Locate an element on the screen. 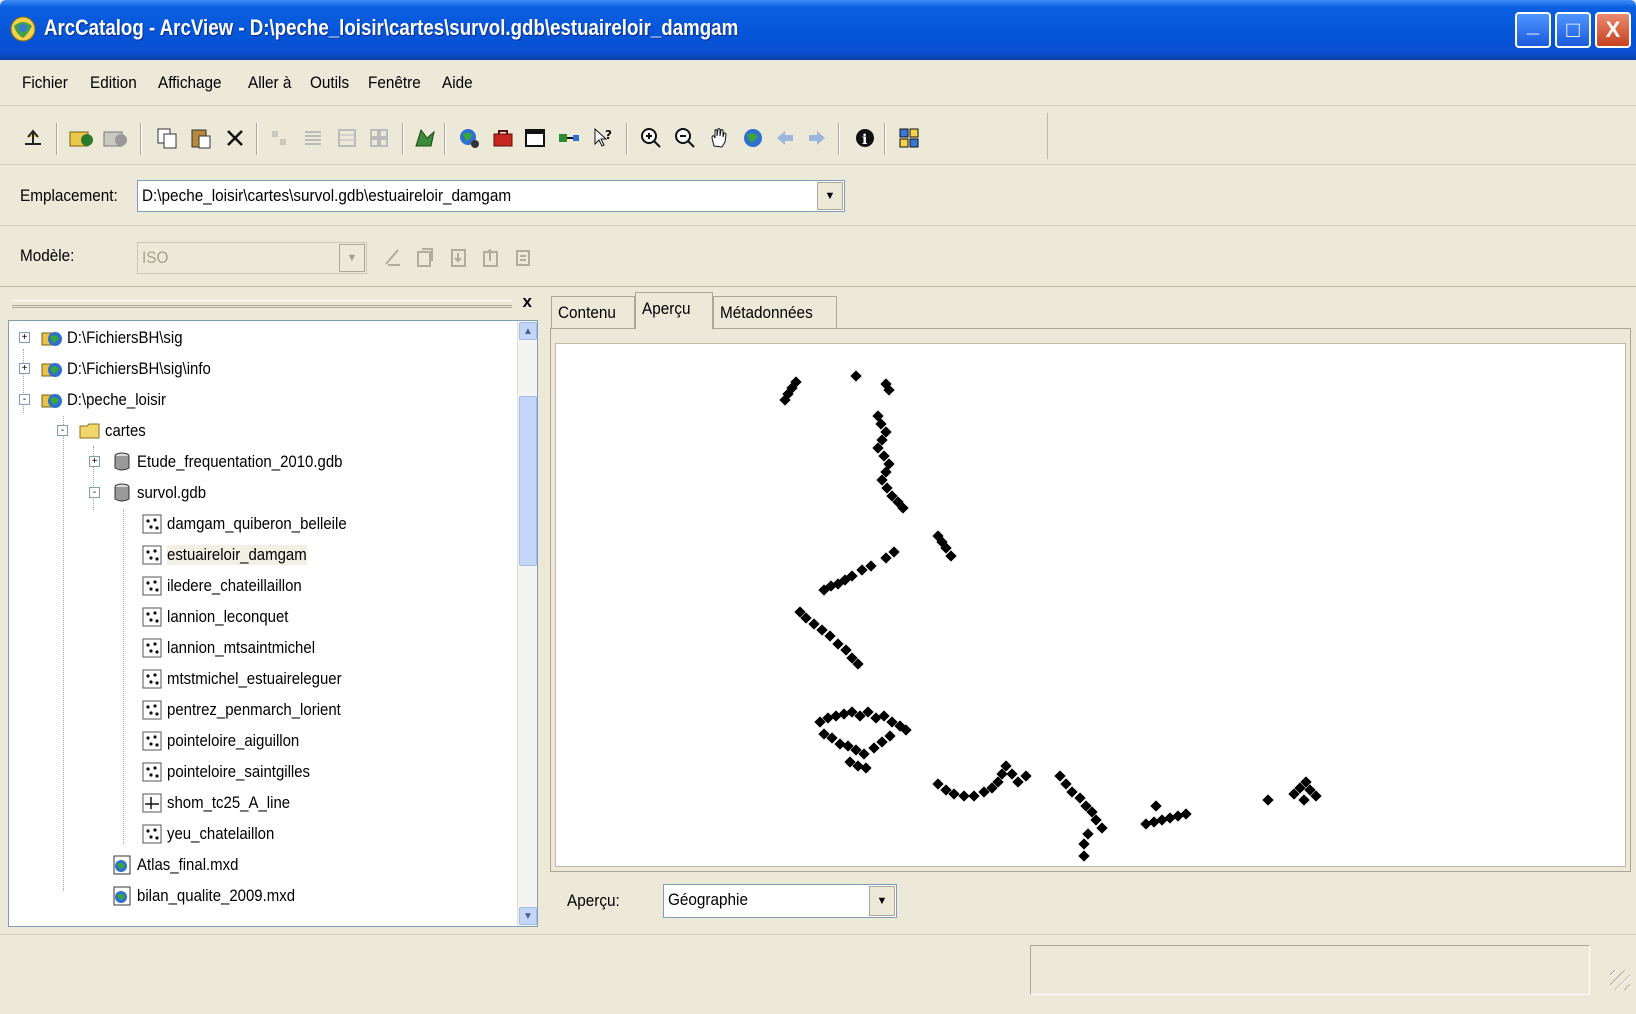 Image resolution: width=1636 pixels, height=1014 pixels. tab-apercu: Aperçu is located at coordinates (674, 311).